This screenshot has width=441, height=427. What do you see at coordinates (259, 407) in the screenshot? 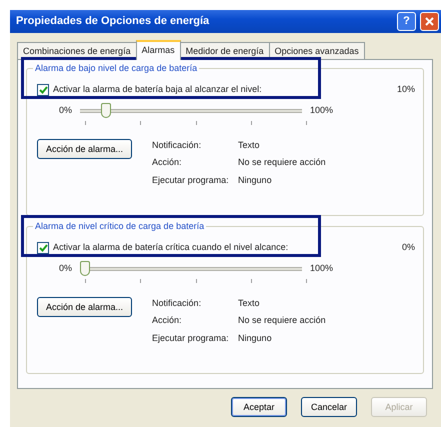
I see `dialog-button: Aceptar` at bounding box center [259, 407].